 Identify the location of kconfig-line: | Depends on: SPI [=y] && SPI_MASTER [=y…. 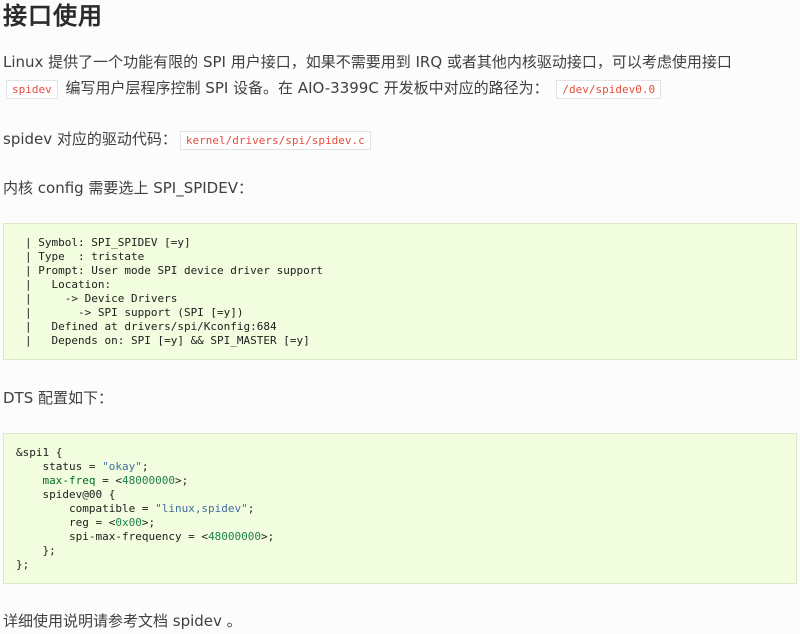
(167, 340).